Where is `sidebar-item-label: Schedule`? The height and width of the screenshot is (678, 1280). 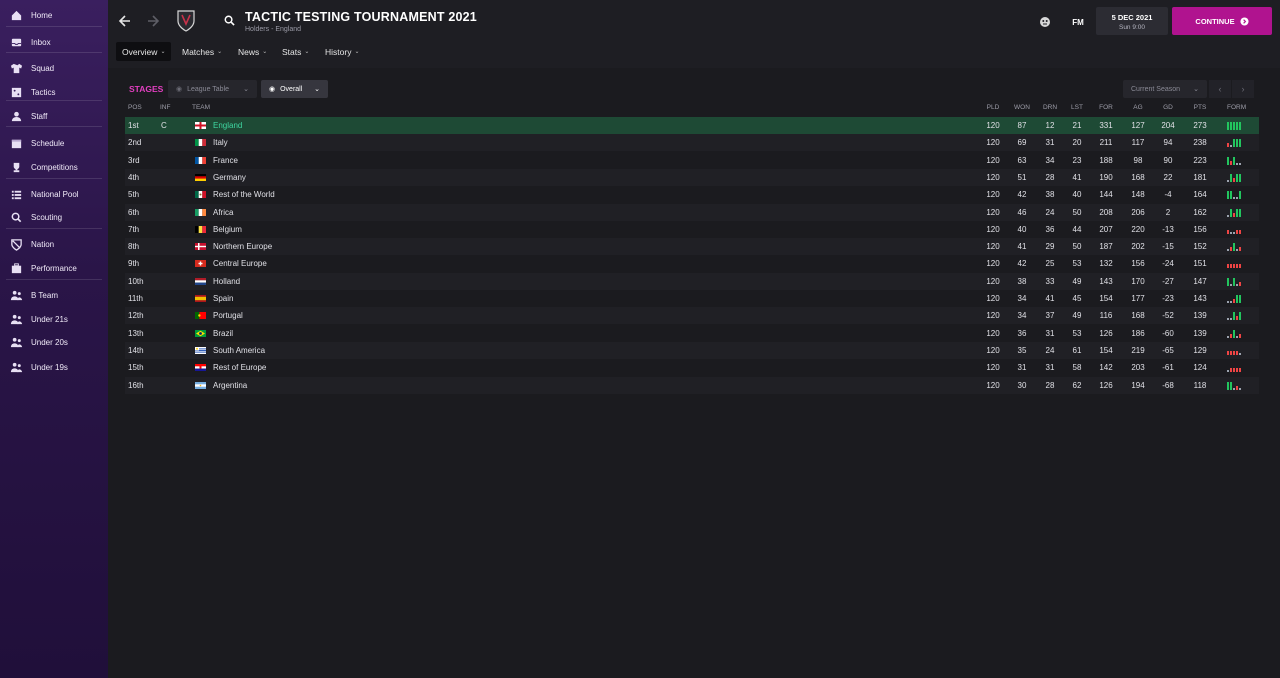 sidebar-item-label: Schedule is located at coordinates (48, 143).